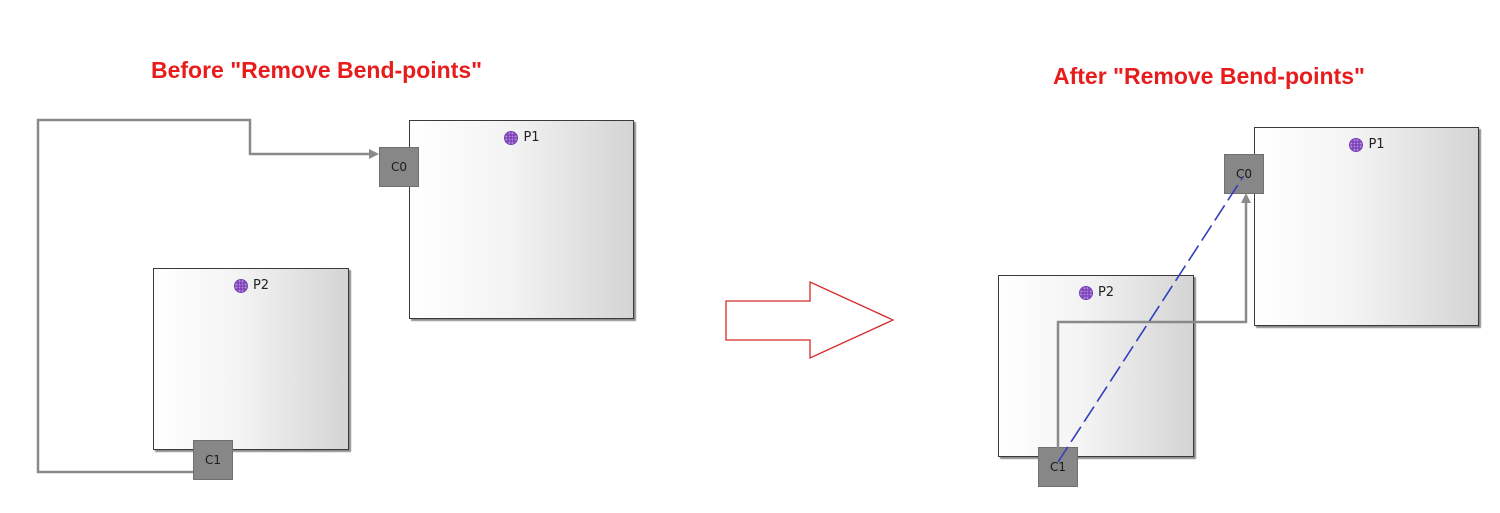  I want to click on before-connector-arrowhead, so click(374, 154).